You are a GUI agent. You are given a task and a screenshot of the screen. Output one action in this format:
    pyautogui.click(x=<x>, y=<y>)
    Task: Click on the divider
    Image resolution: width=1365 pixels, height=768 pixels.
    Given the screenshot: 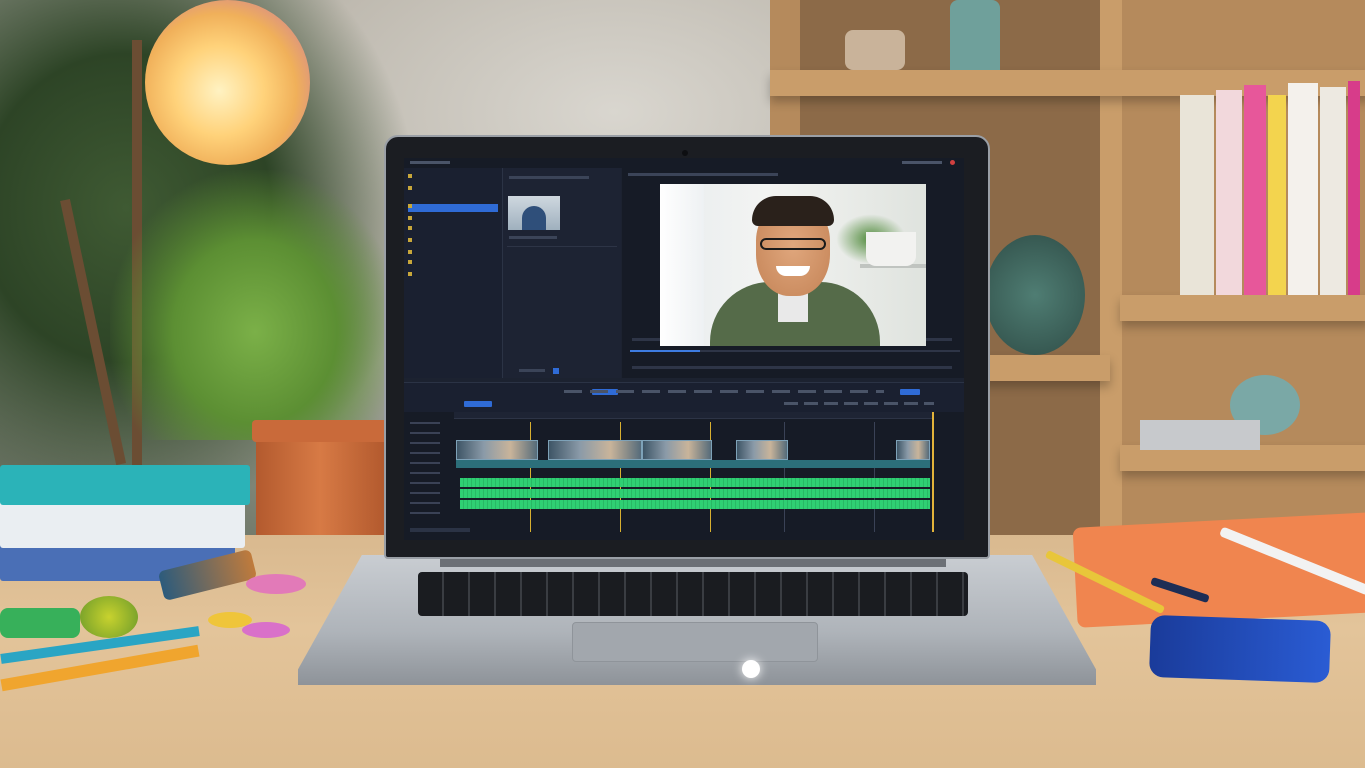 What is the action you would take?
    pyautogui.click(x=562, y=246)
    